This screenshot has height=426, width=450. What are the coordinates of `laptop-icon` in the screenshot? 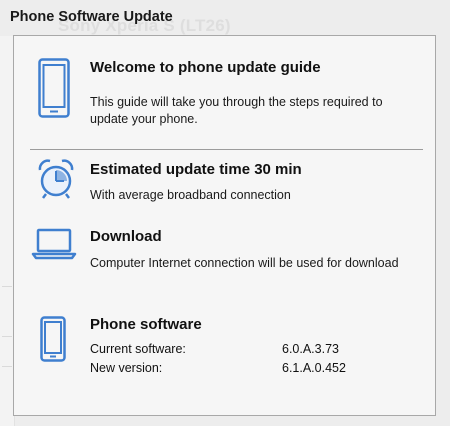 It's located at (54, 244).